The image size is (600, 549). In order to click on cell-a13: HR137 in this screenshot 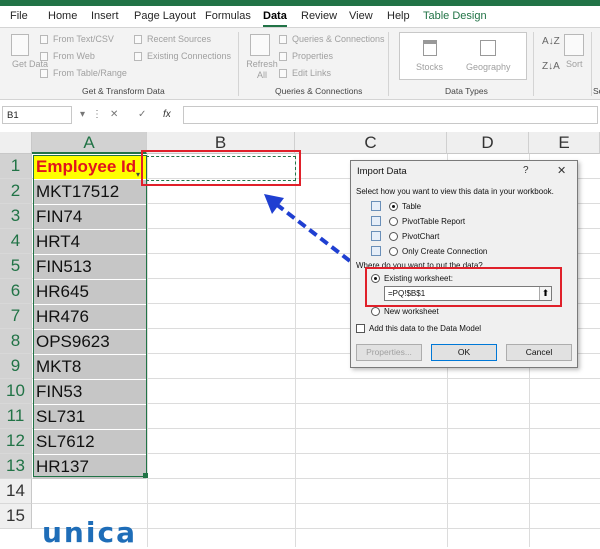, I will do `click(89, 467)`.